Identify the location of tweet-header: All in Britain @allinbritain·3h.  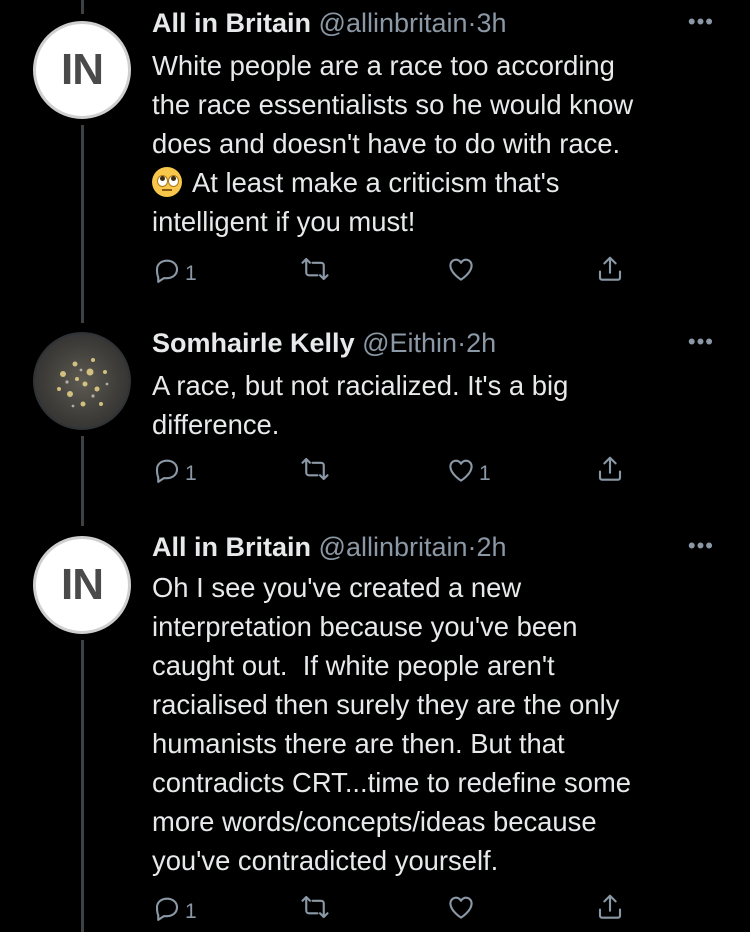
(329, 23).